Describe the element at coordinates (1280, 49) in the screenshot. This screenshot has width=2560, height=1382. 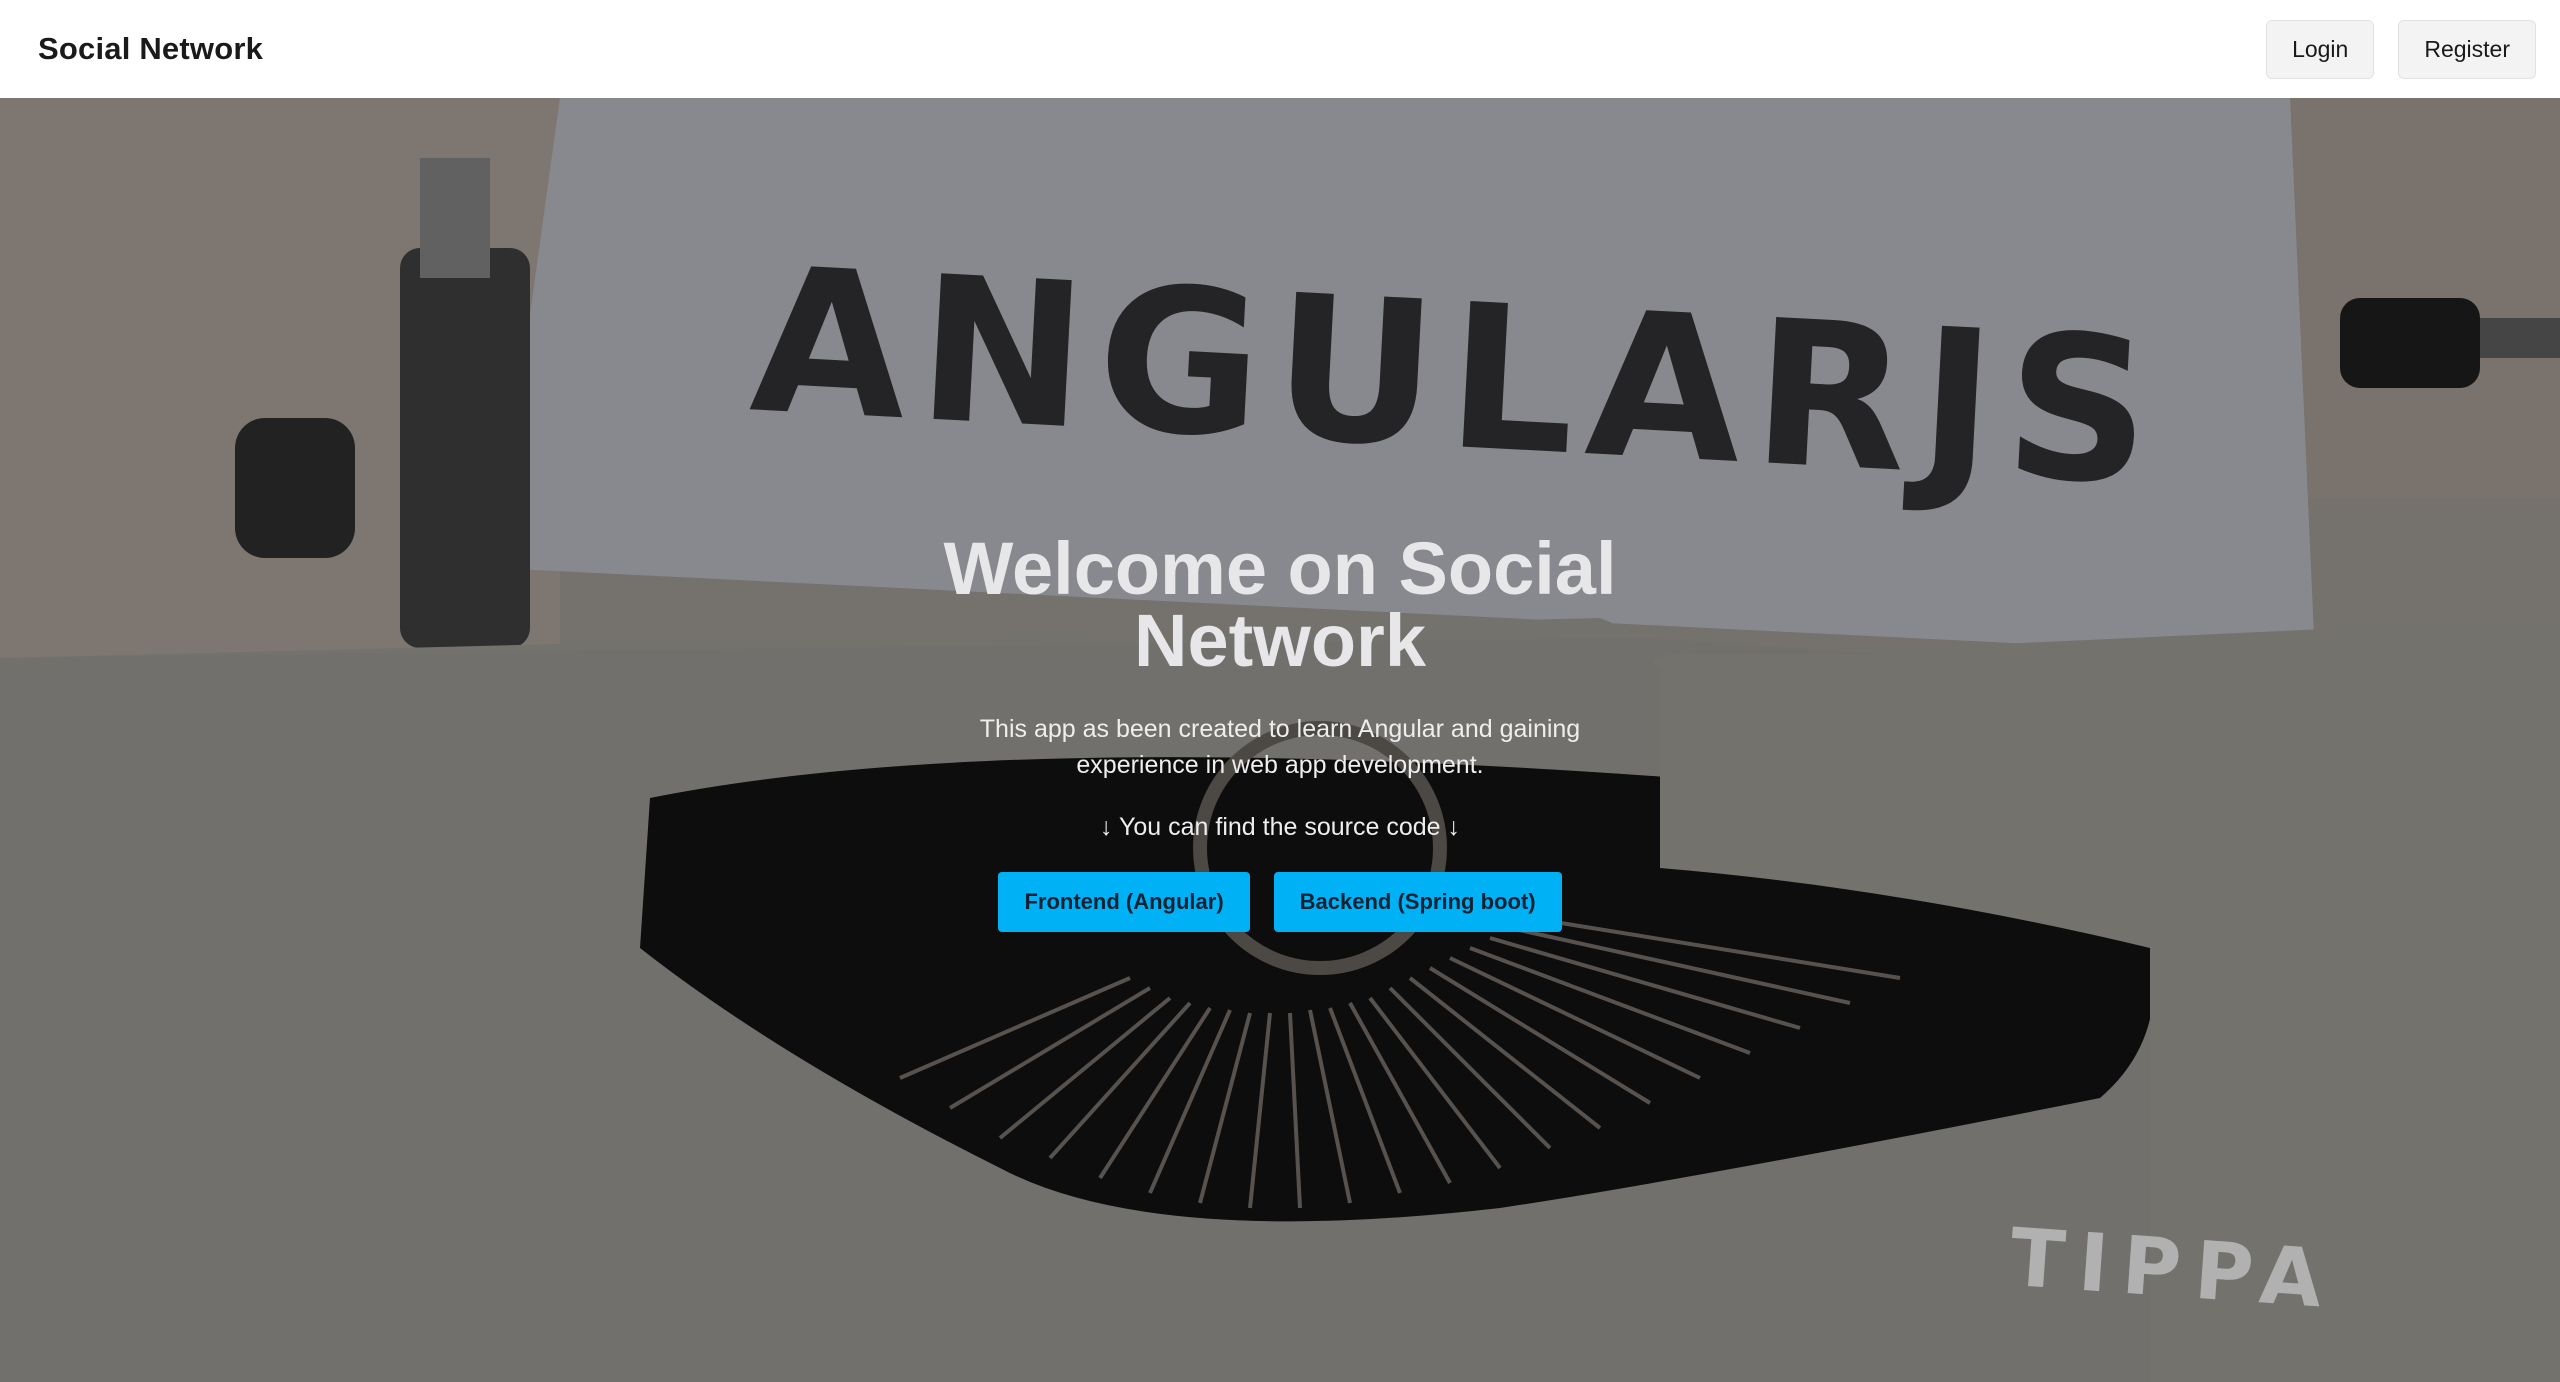
I see `navbar: Social Network Login Register` at that location.